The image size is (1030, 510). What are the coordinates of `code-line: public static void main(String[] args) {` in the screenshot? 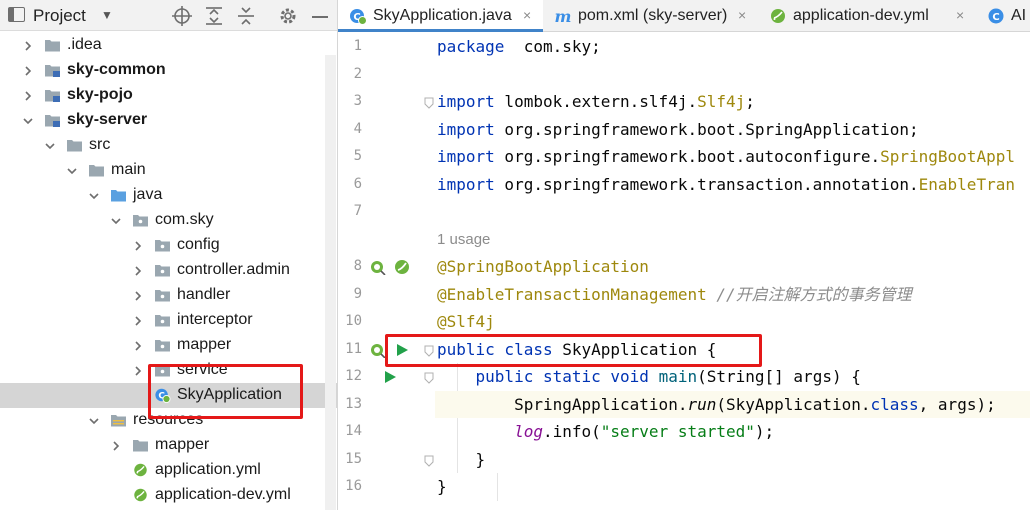 It's located at (732, 376).